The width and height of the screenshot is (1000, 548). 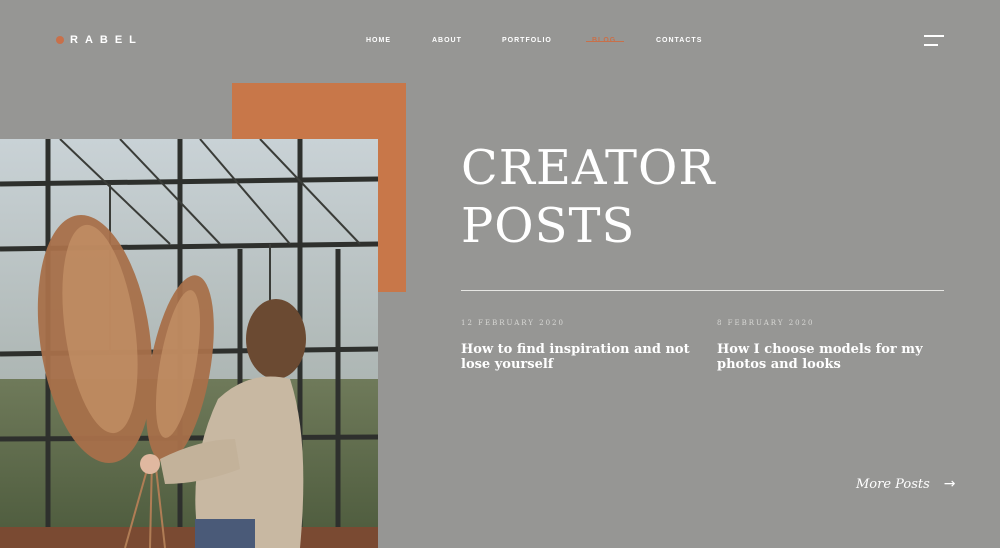 What do you see at coordinates (500, 43) in the screenshot?
I see `main-nav: HOME ABOUT PORTFOLIO BLOG CONTACTS` at bounding box center [500, 43].